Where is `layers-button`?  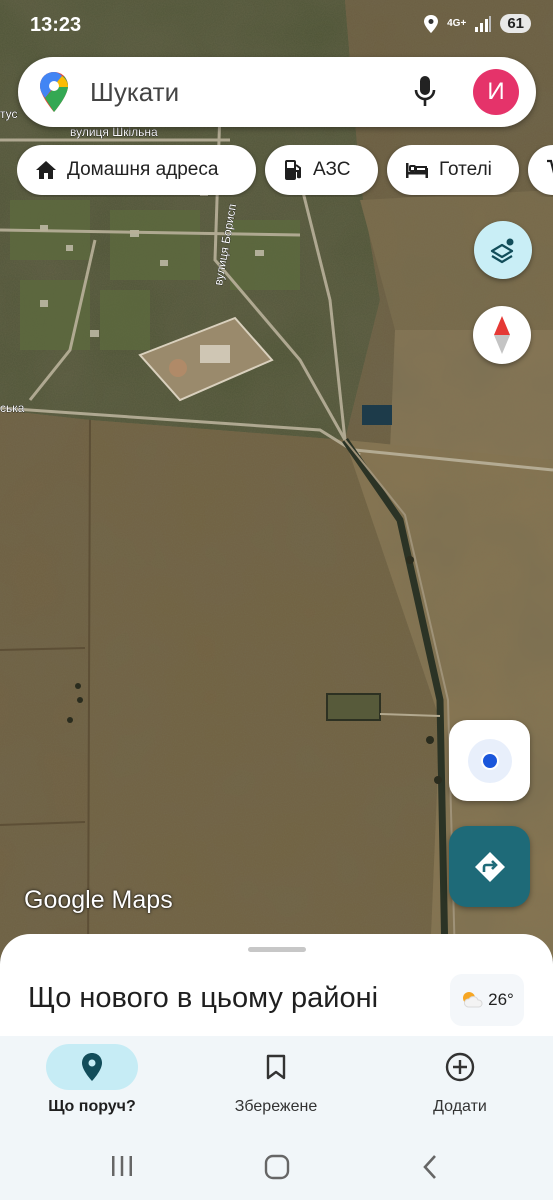
layers-button is located at coordinates (503, 250).